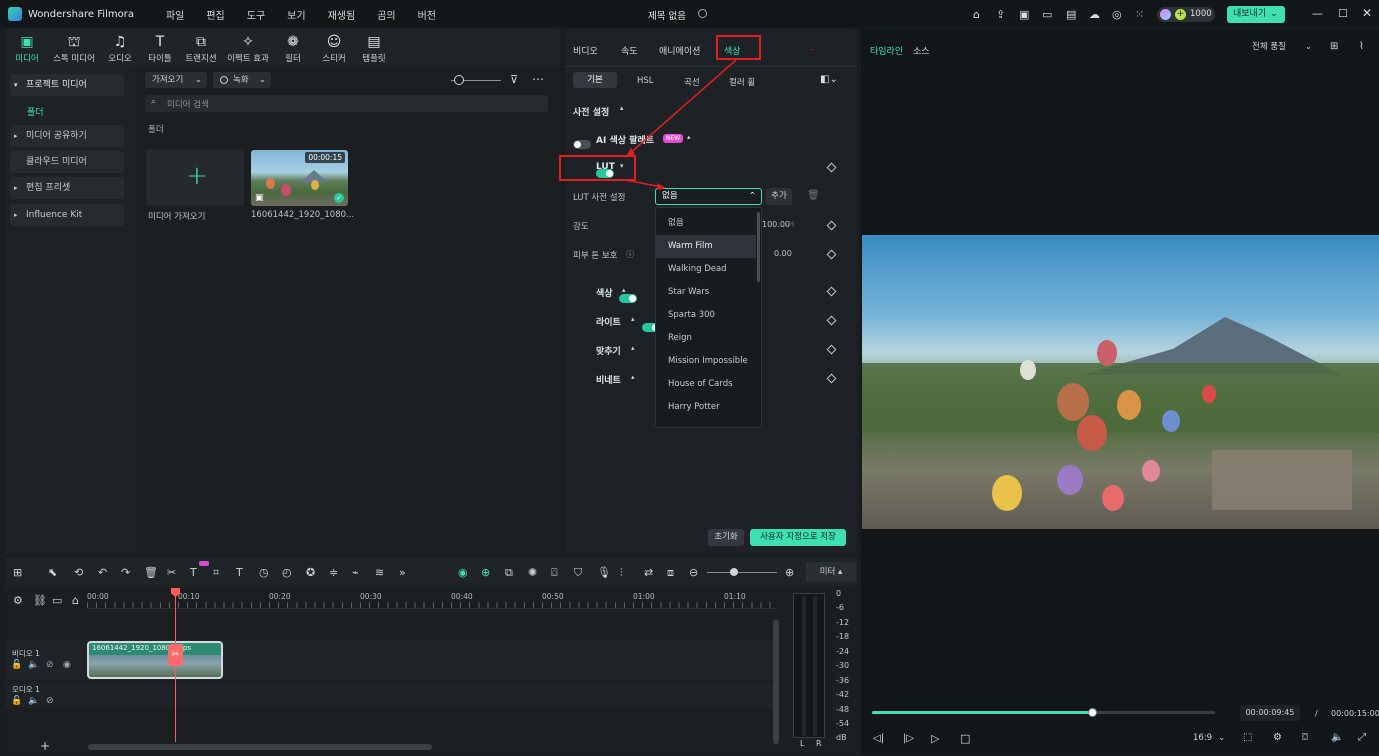  I want to click on tab-titles: T 타이틀, so click(160, 49).